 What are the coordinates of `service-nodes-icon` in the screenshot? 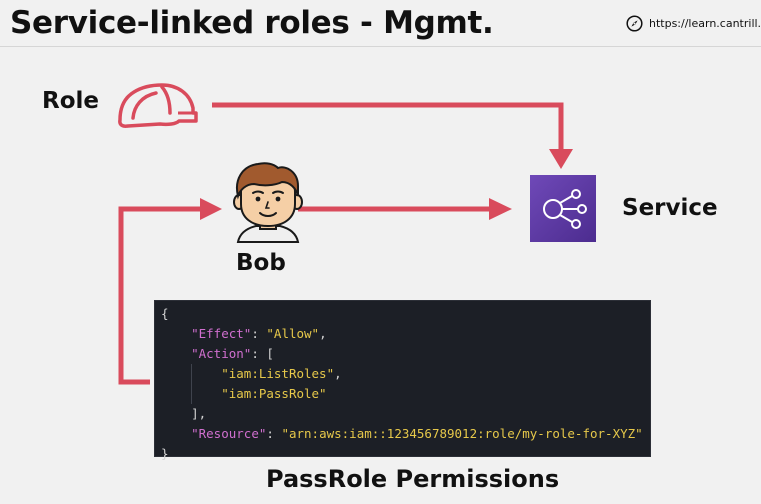 It's located at (565, 209).